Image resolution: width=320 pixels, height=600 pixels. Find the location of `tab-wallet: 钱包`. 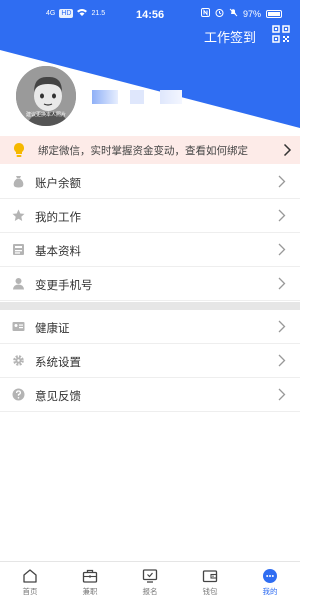

tab-wallet: 钱包 is located at coordinates (210, 581).